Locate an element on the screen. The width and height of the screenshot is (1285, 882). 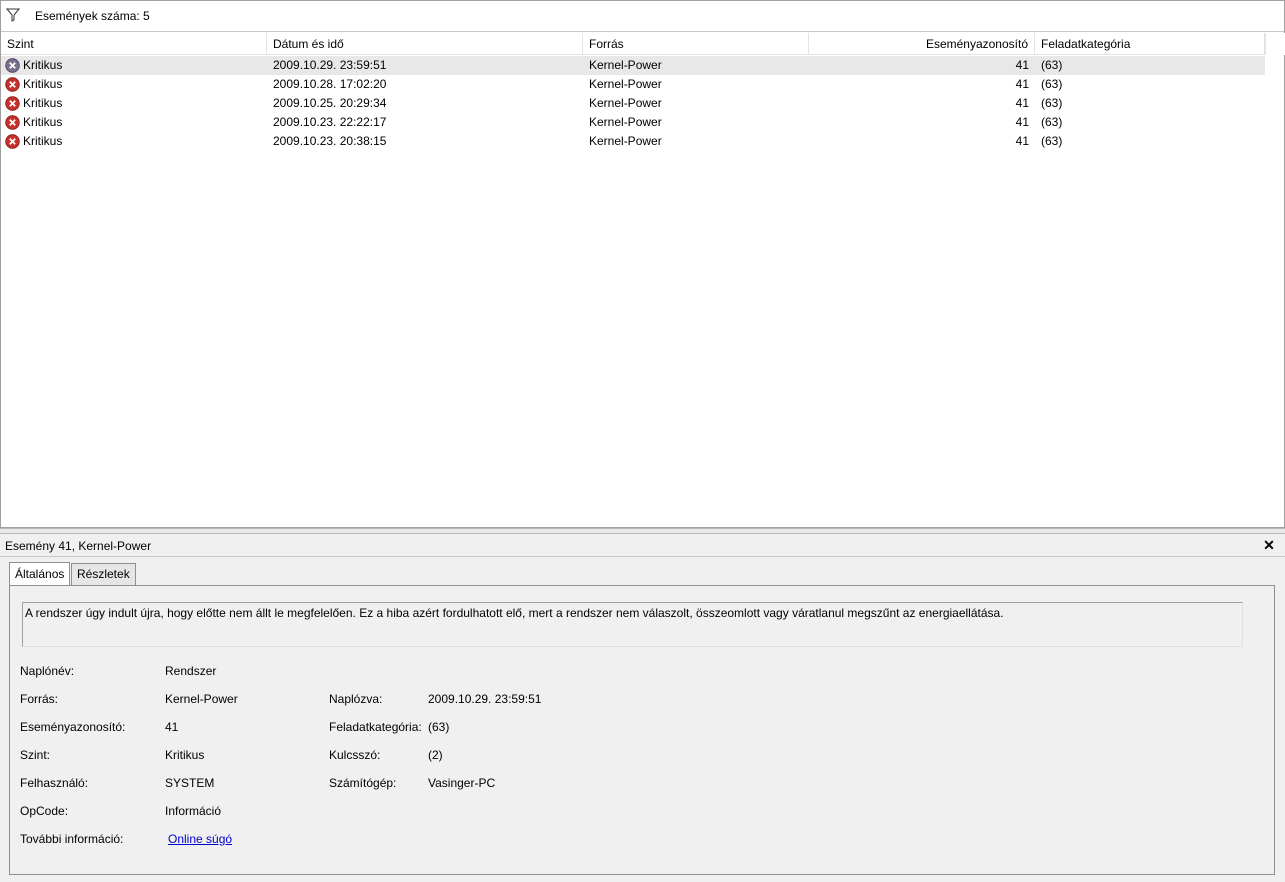
row-datetime: 2009.10.23. 22:22:17 is located at coordinates (330, 122).